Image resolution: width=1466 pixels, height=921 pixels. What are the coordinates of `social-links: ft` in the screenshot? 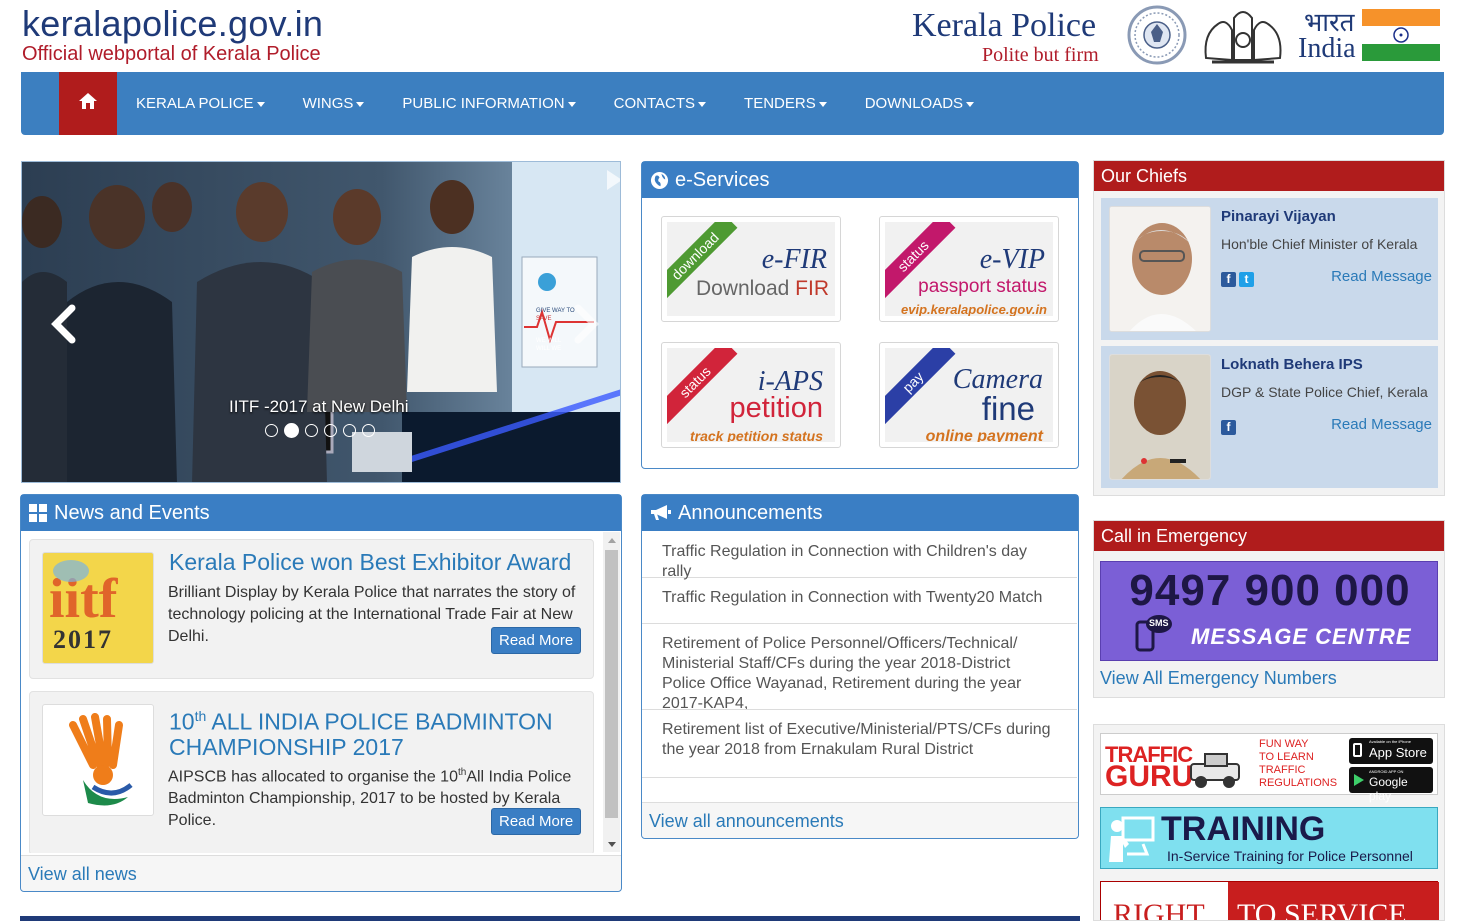 It's located at (1239, 279).